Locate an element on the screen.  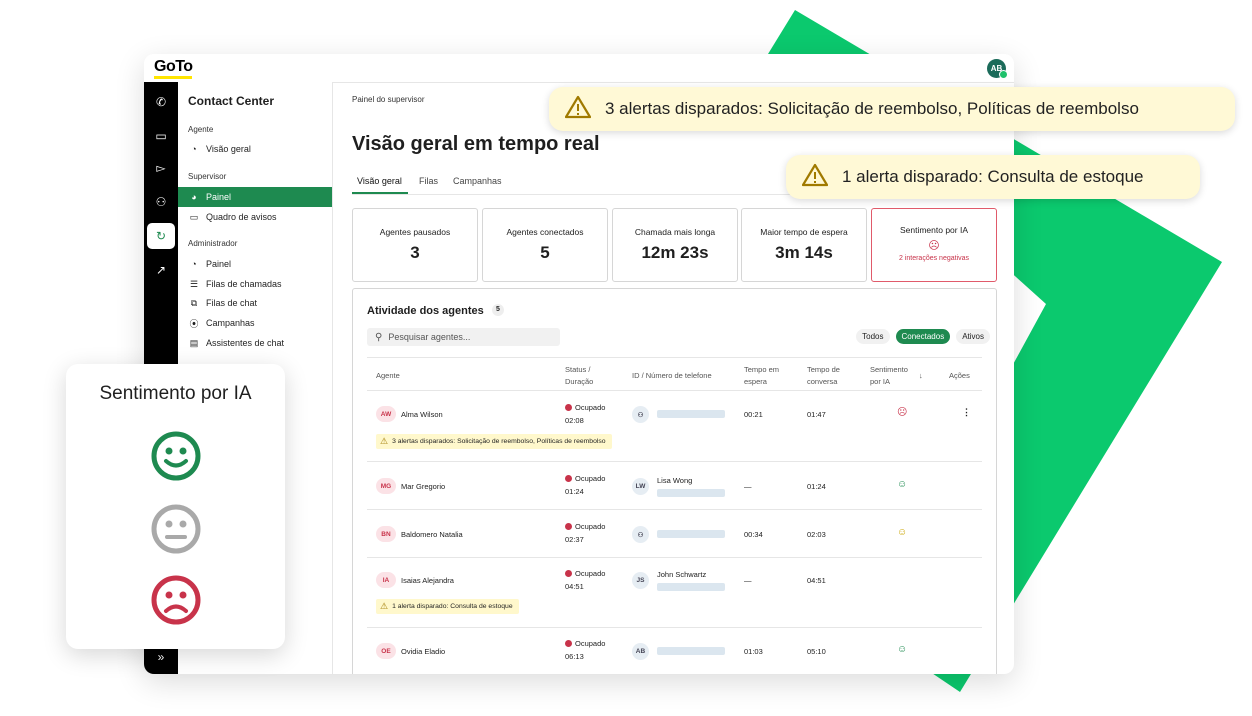
filter-todos: Todos is located at coordinates (873, 336).